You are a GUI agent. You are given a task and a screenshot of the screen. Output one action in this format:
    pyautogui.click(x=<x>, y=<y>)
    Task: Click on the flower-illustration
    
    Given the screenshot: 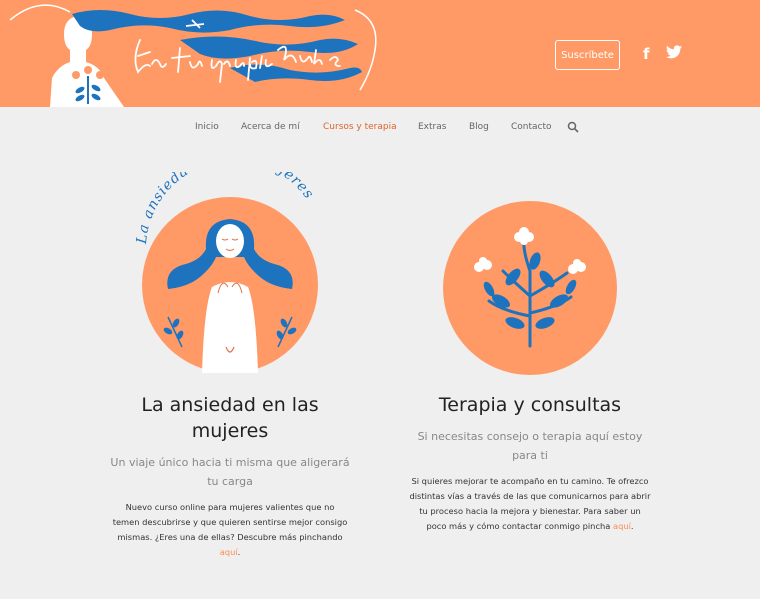 What is the action you would take?
    pyautogui.click(x=530, y=287)
    